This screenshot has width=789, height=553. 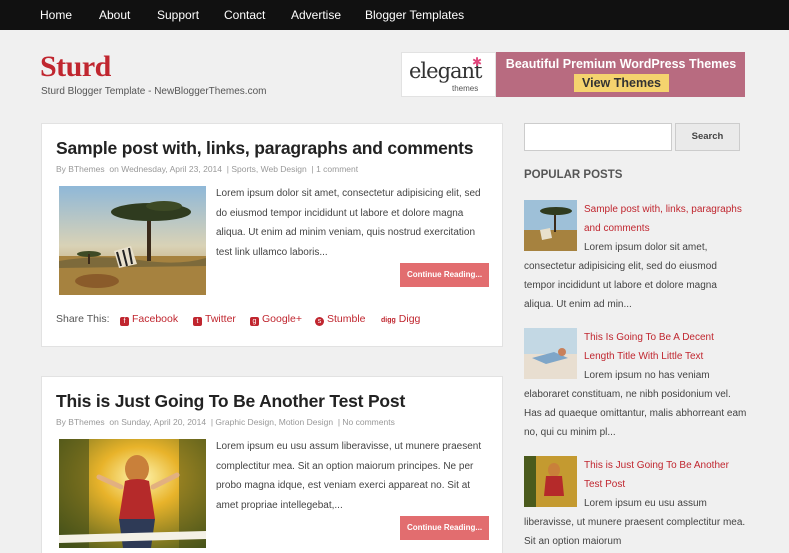 What do you see at coordinates (114, 15) in the screenshot?
I see `nav-about: About` at bounding box center [114, 15].